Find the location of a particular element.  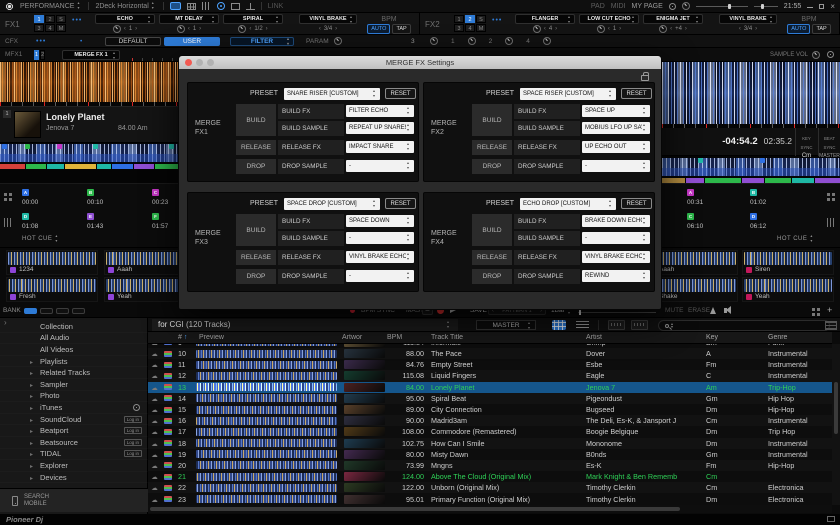

fx1-release-select: VINYL BRAKE is located at coordinates (328, 19).